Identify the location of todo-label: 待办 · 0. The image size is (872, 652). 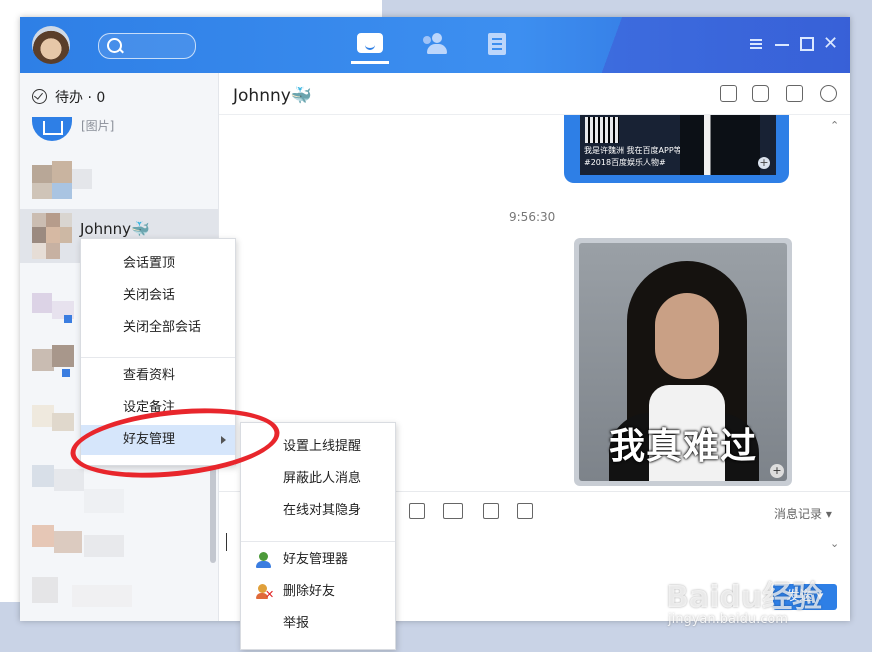
(80, 98).